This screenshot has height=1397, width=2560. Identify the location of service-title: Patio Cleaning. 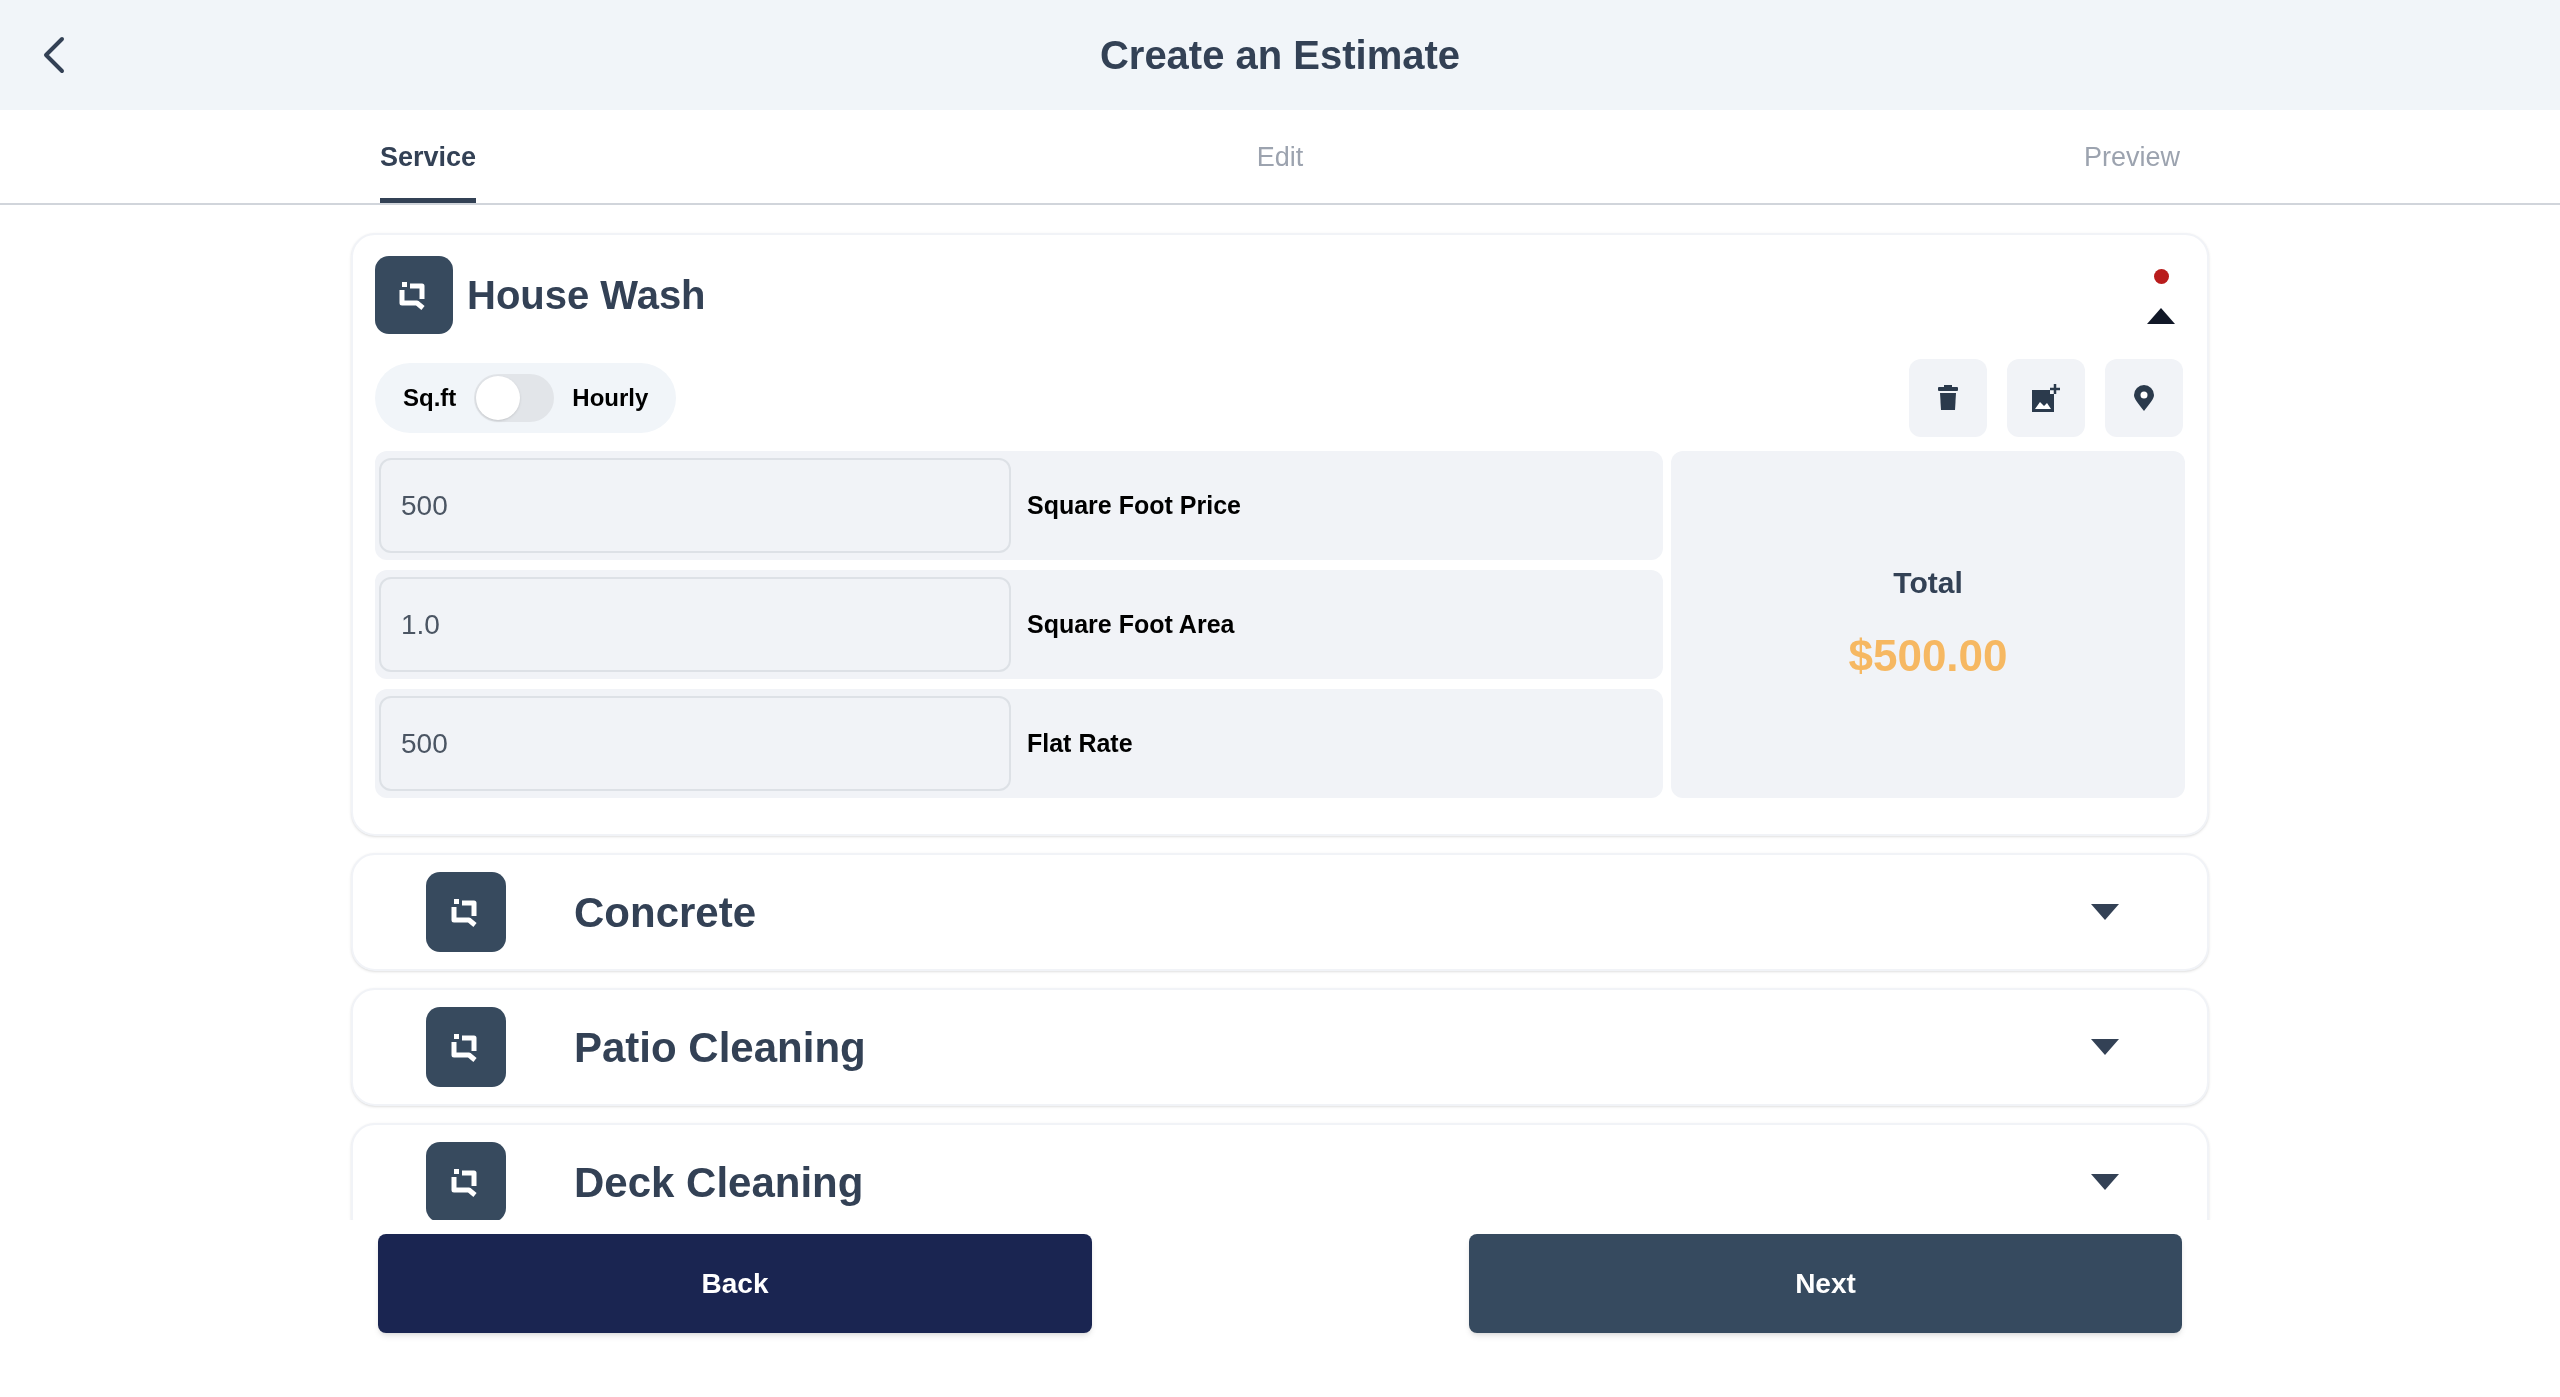
(720, 1047).